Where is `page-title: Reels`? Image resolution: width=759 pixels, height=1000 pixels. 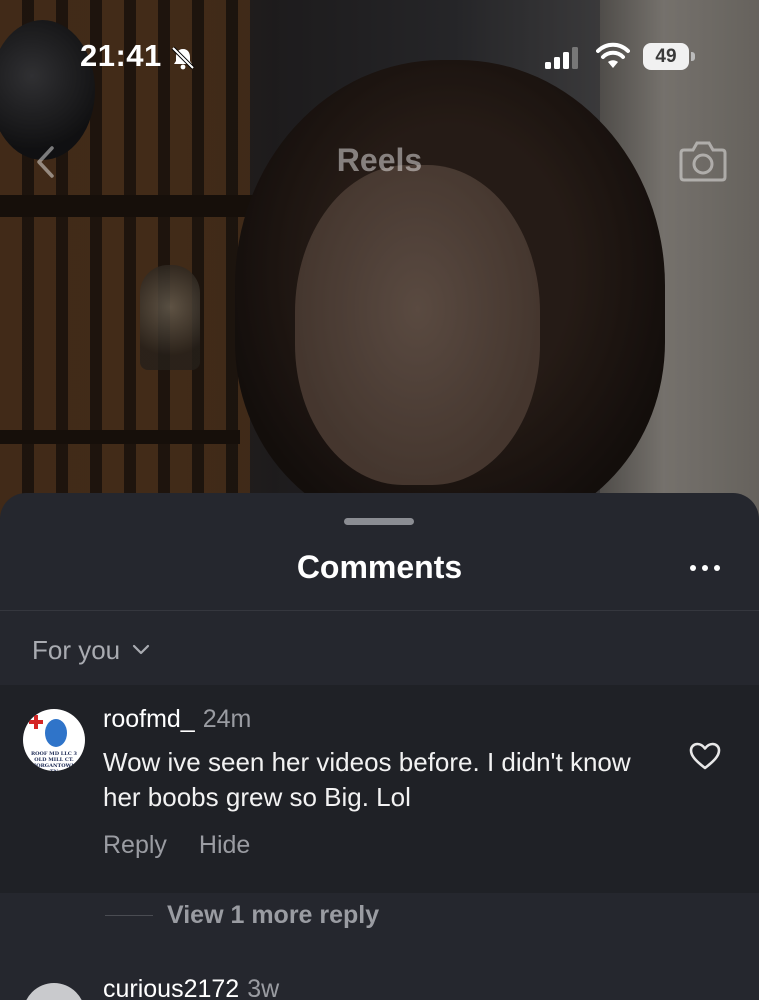 page-title: Reels is located at coordinates (379, 160).